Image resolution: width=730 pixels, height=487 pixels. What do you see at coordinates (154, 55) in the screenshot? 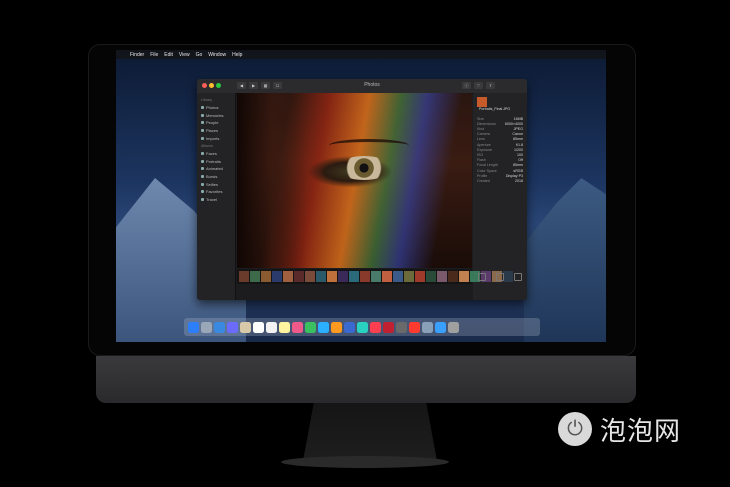
I see `menu-file: File` at bounding box center [154, 55].